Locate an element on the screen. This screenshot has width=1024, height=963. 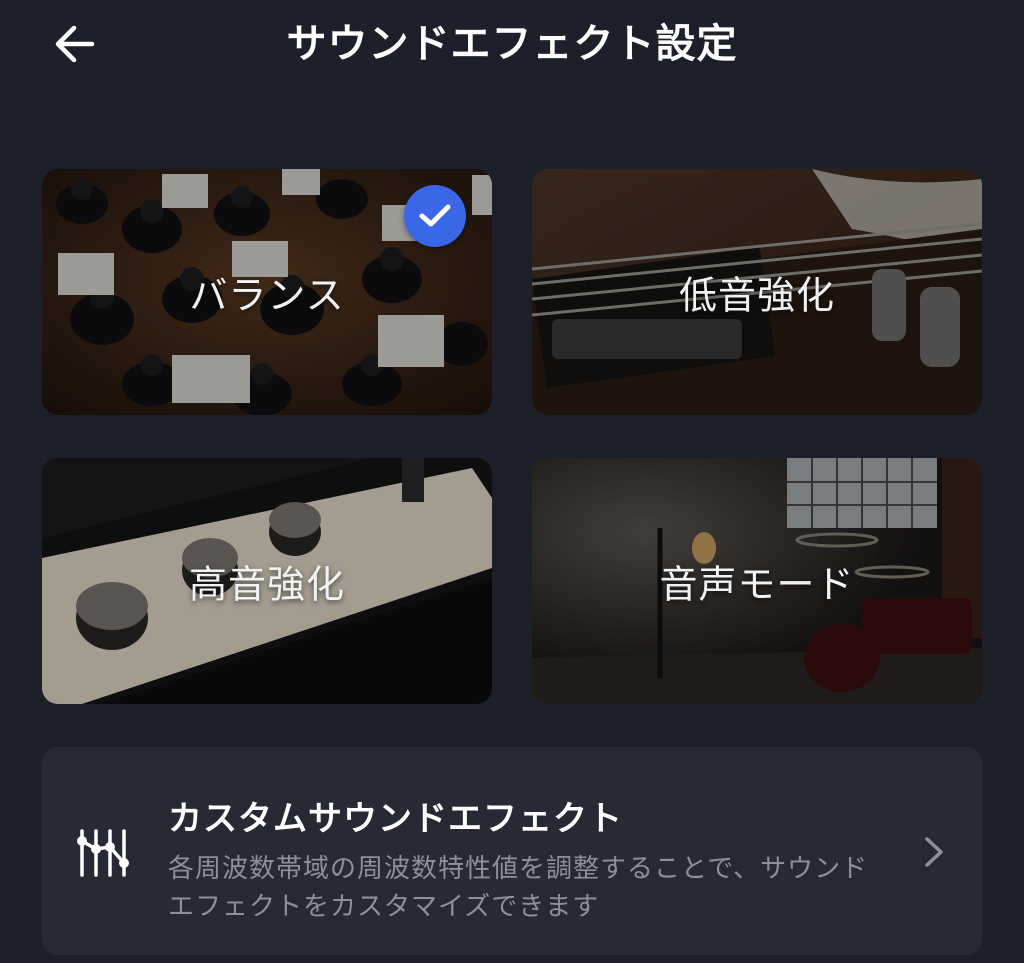
preset-card-balance: バランス is located at coordinates (267, 292).